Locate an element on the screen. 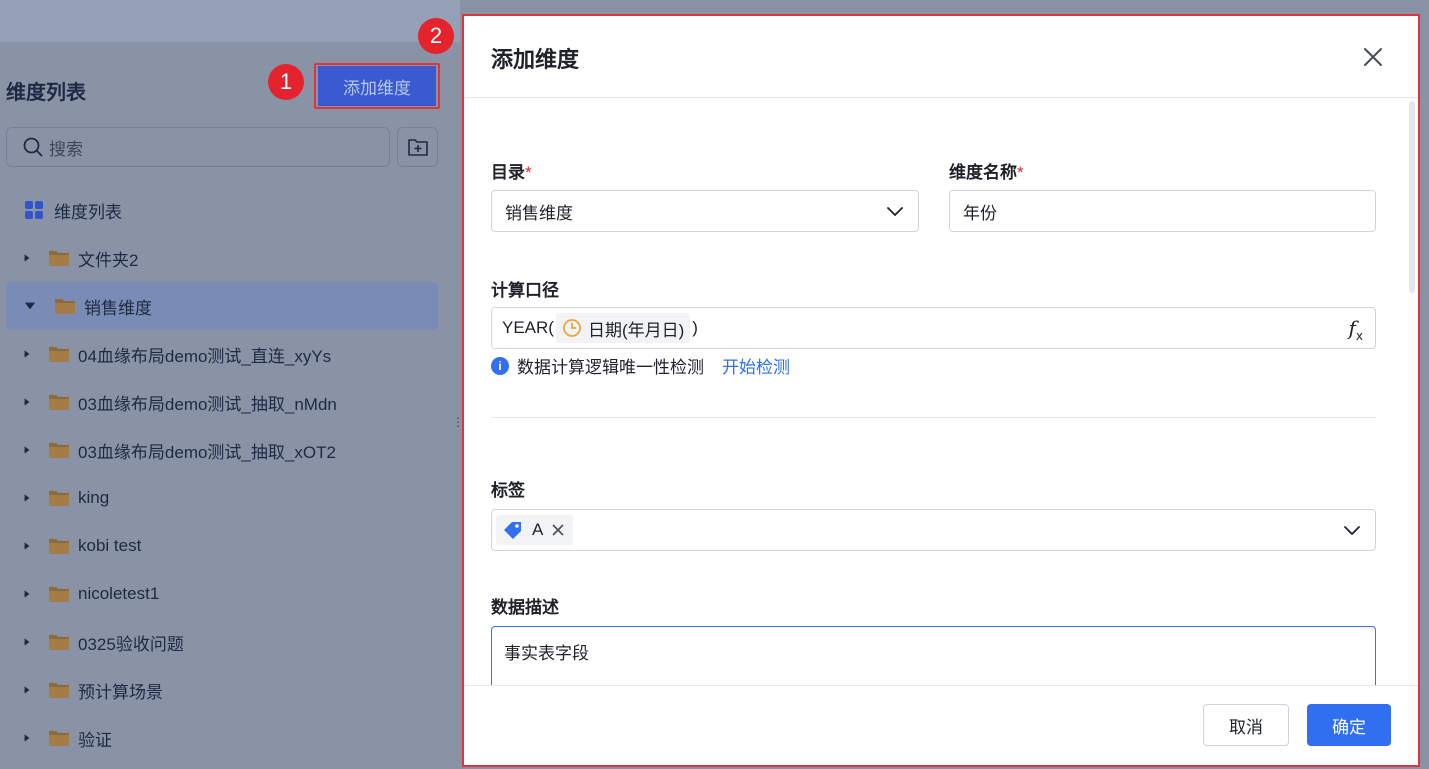  formula-field-chip: 日期(年月日) is located at coordinates (623, 328).